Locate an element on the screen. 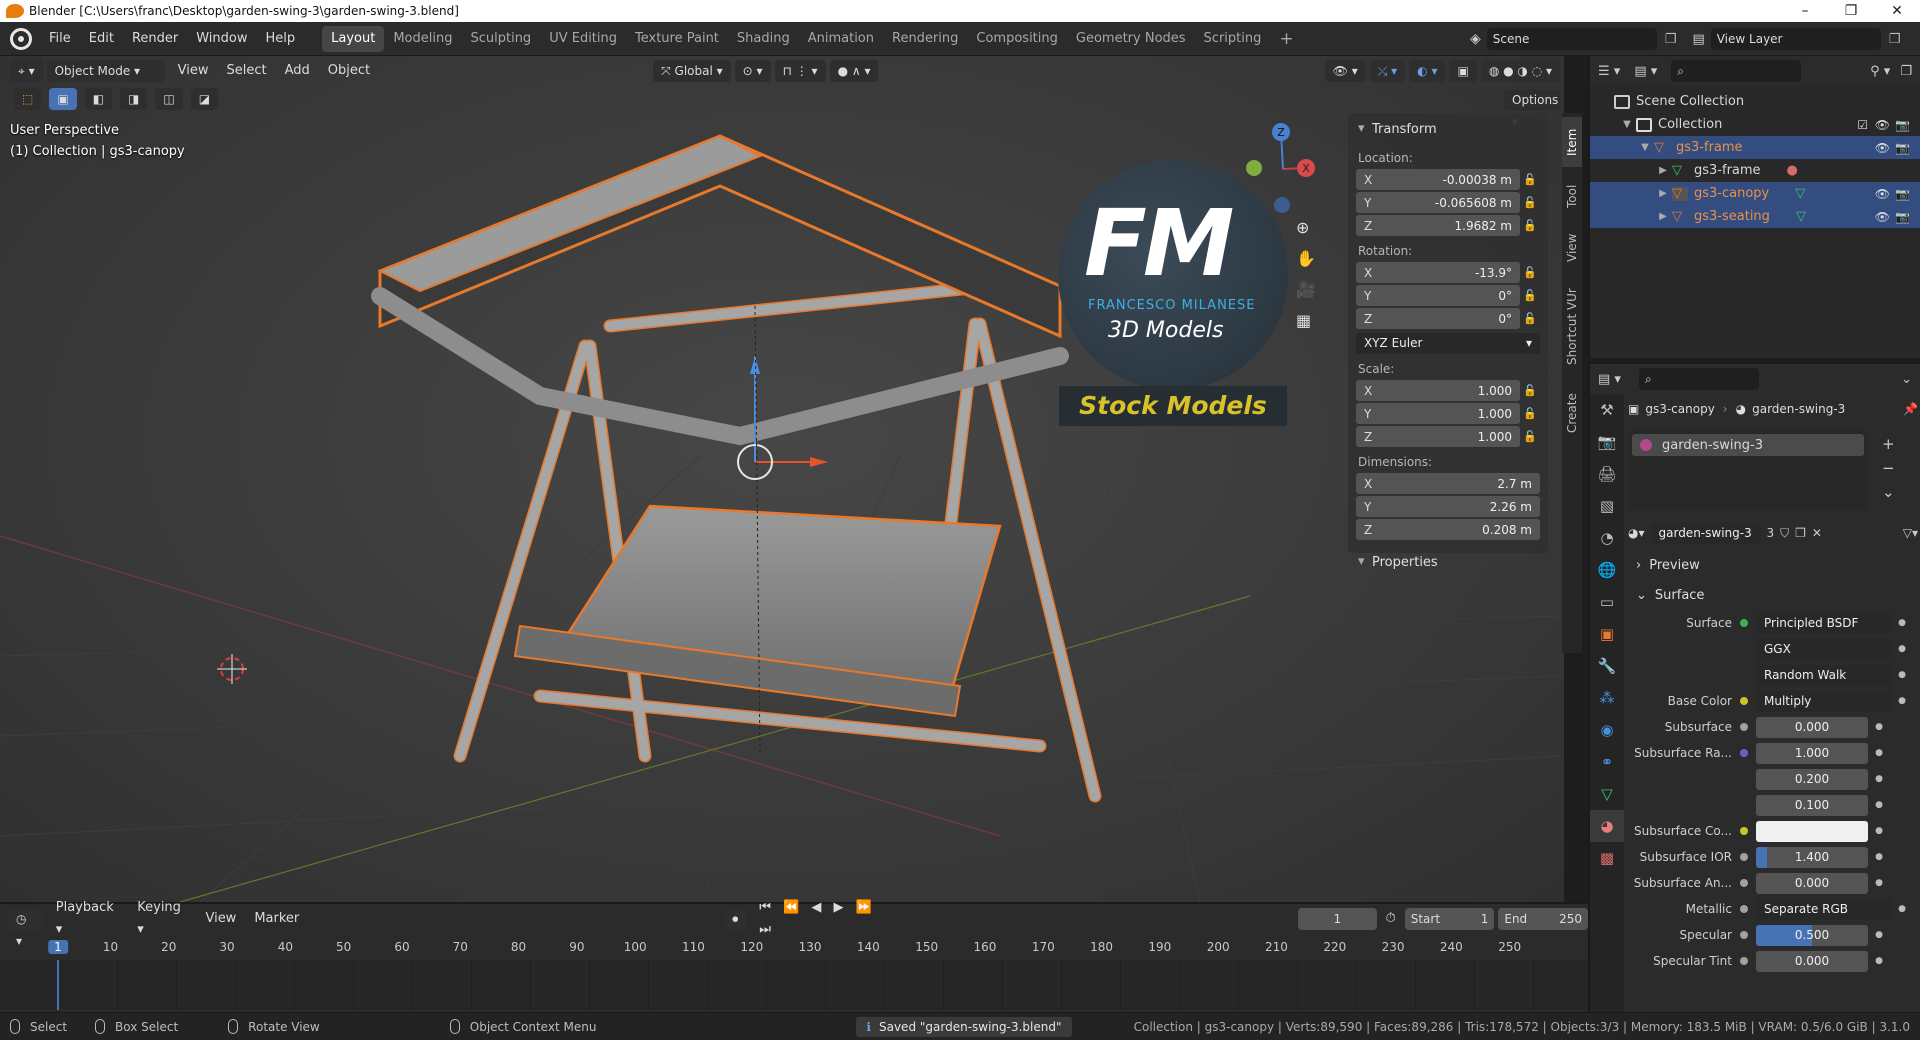  timeline-editor-icon: ◷ ▾ is located at coordinates (25, 928).